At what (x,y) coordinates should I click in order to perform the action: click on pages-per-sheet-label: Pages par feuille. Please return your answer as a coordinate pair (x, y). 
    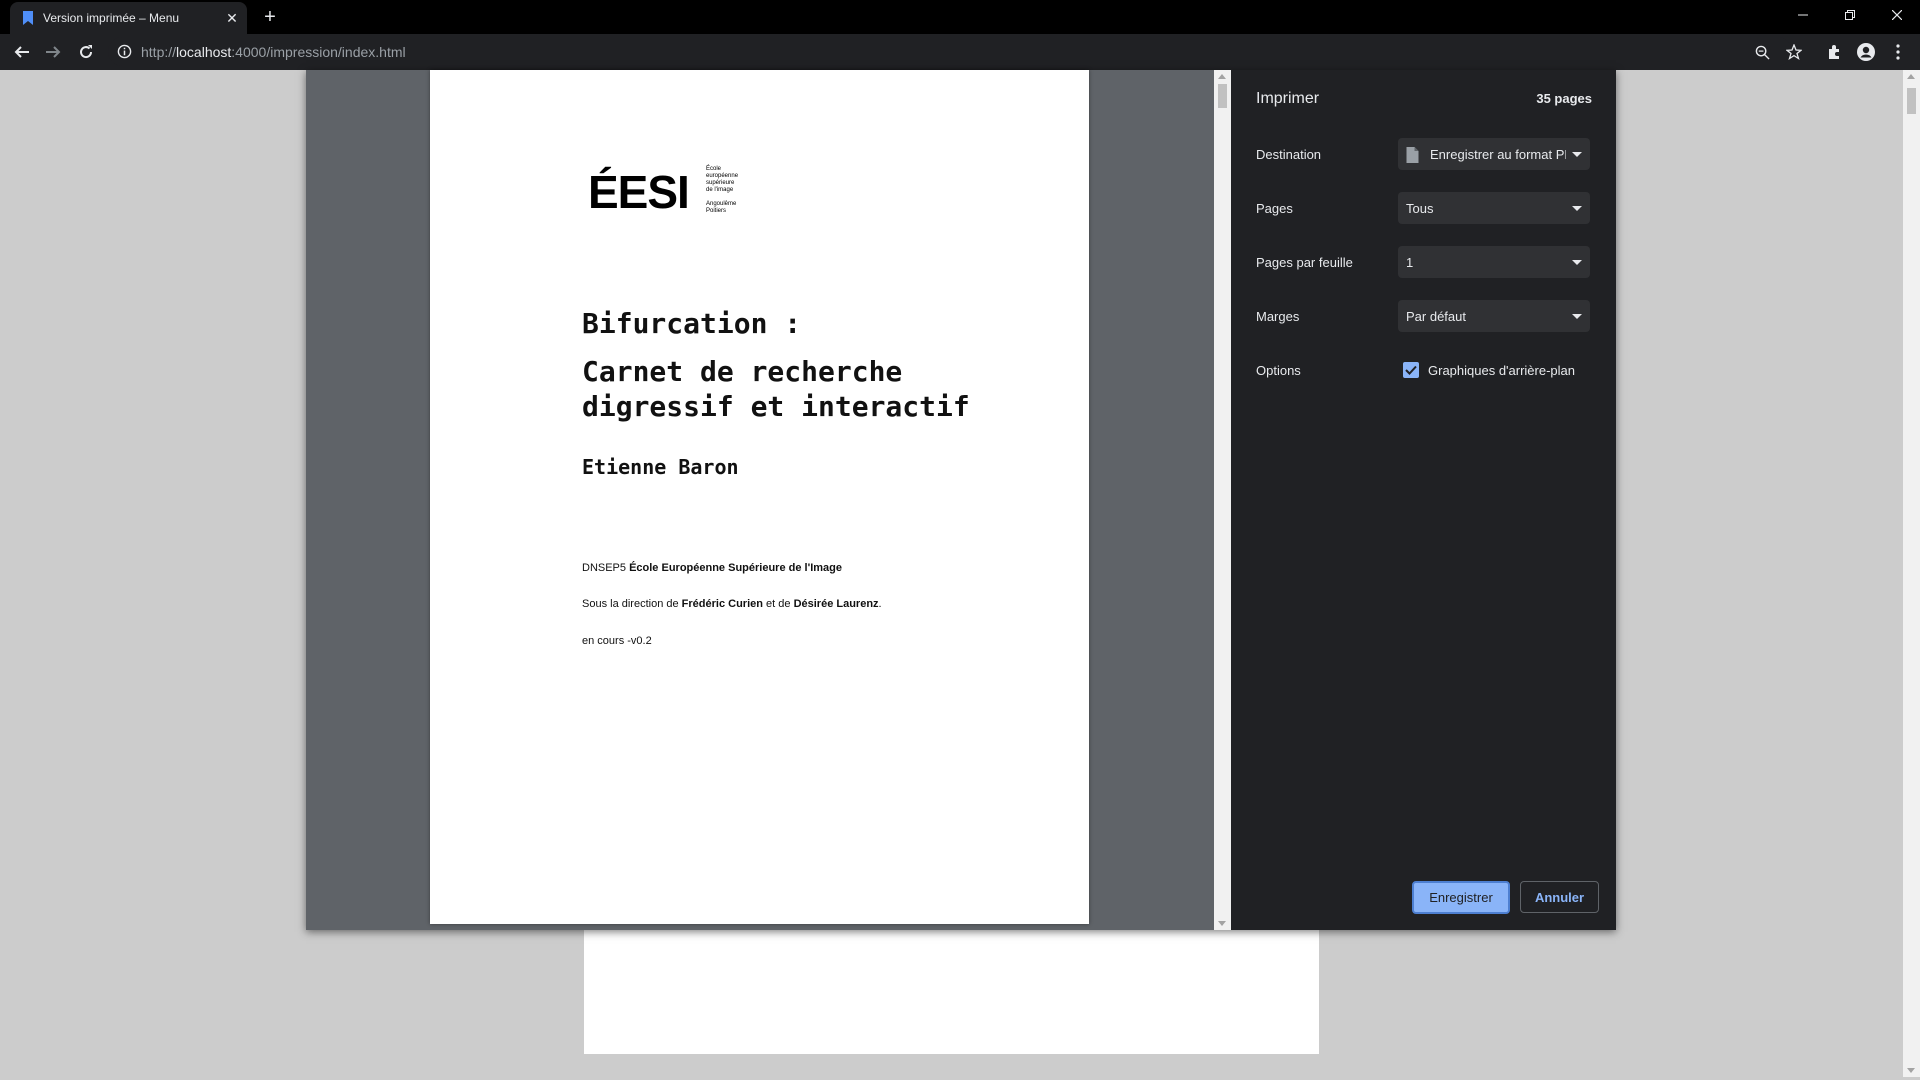
    Looking at the image, I should click on (1304, 262).